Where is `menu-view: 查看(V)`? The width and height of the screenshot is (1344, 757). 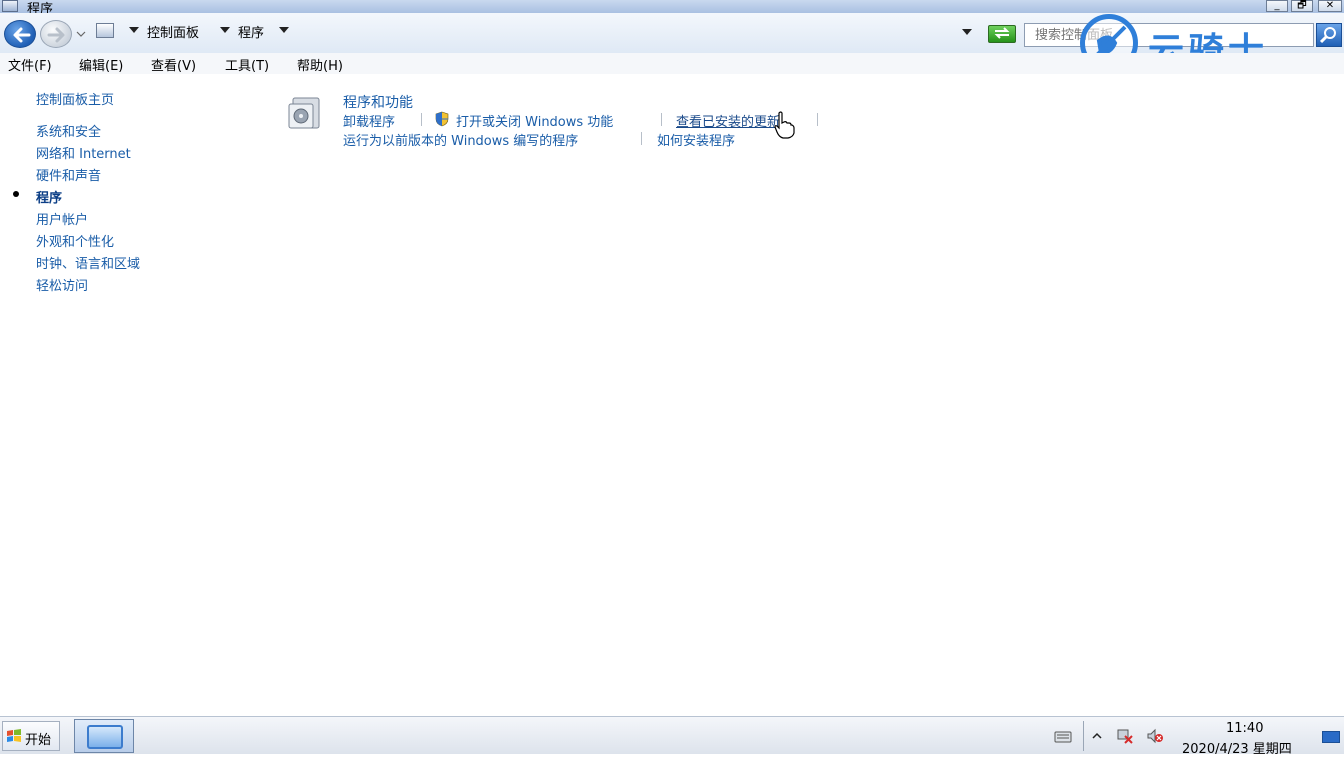
menu-view: 查看(V) is located at coordinates (173, 64).